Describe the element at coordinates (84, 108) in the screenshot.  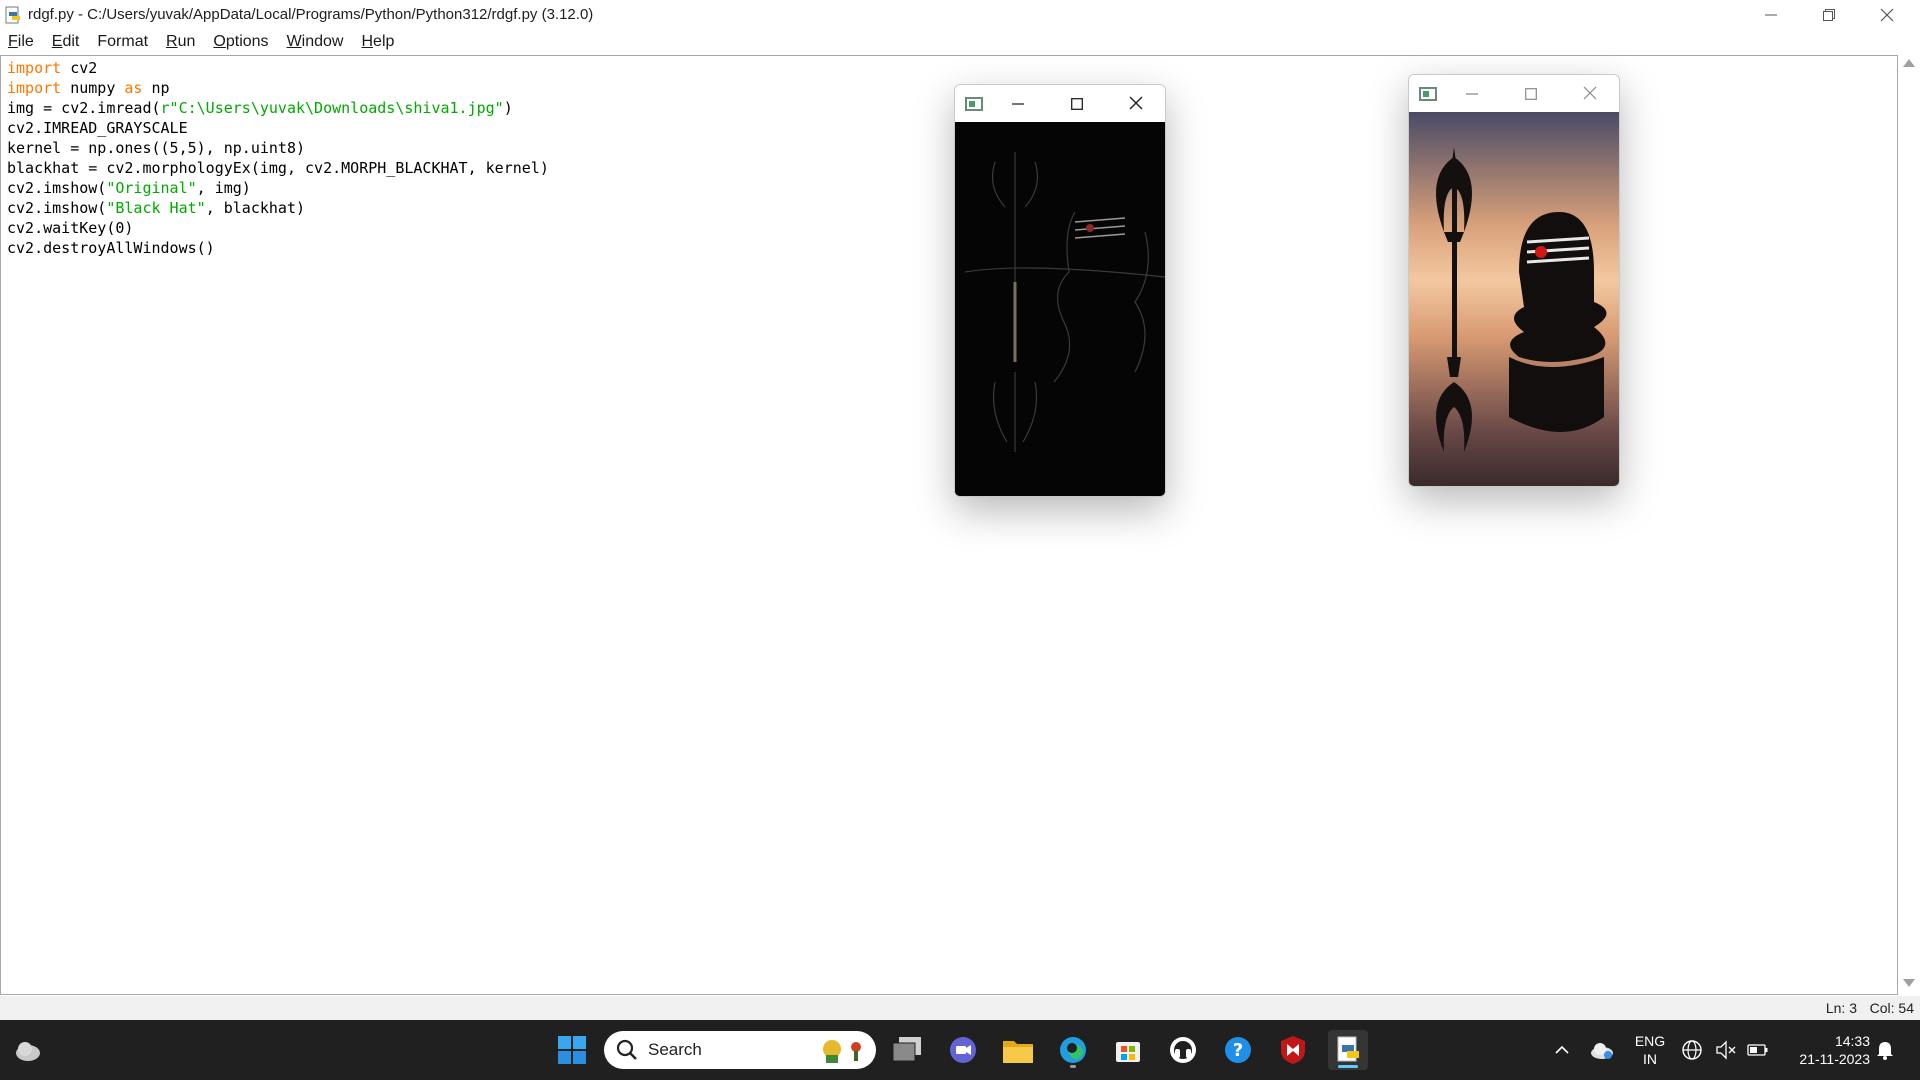
I see `code-token: img = cv2.imread(` at that location.